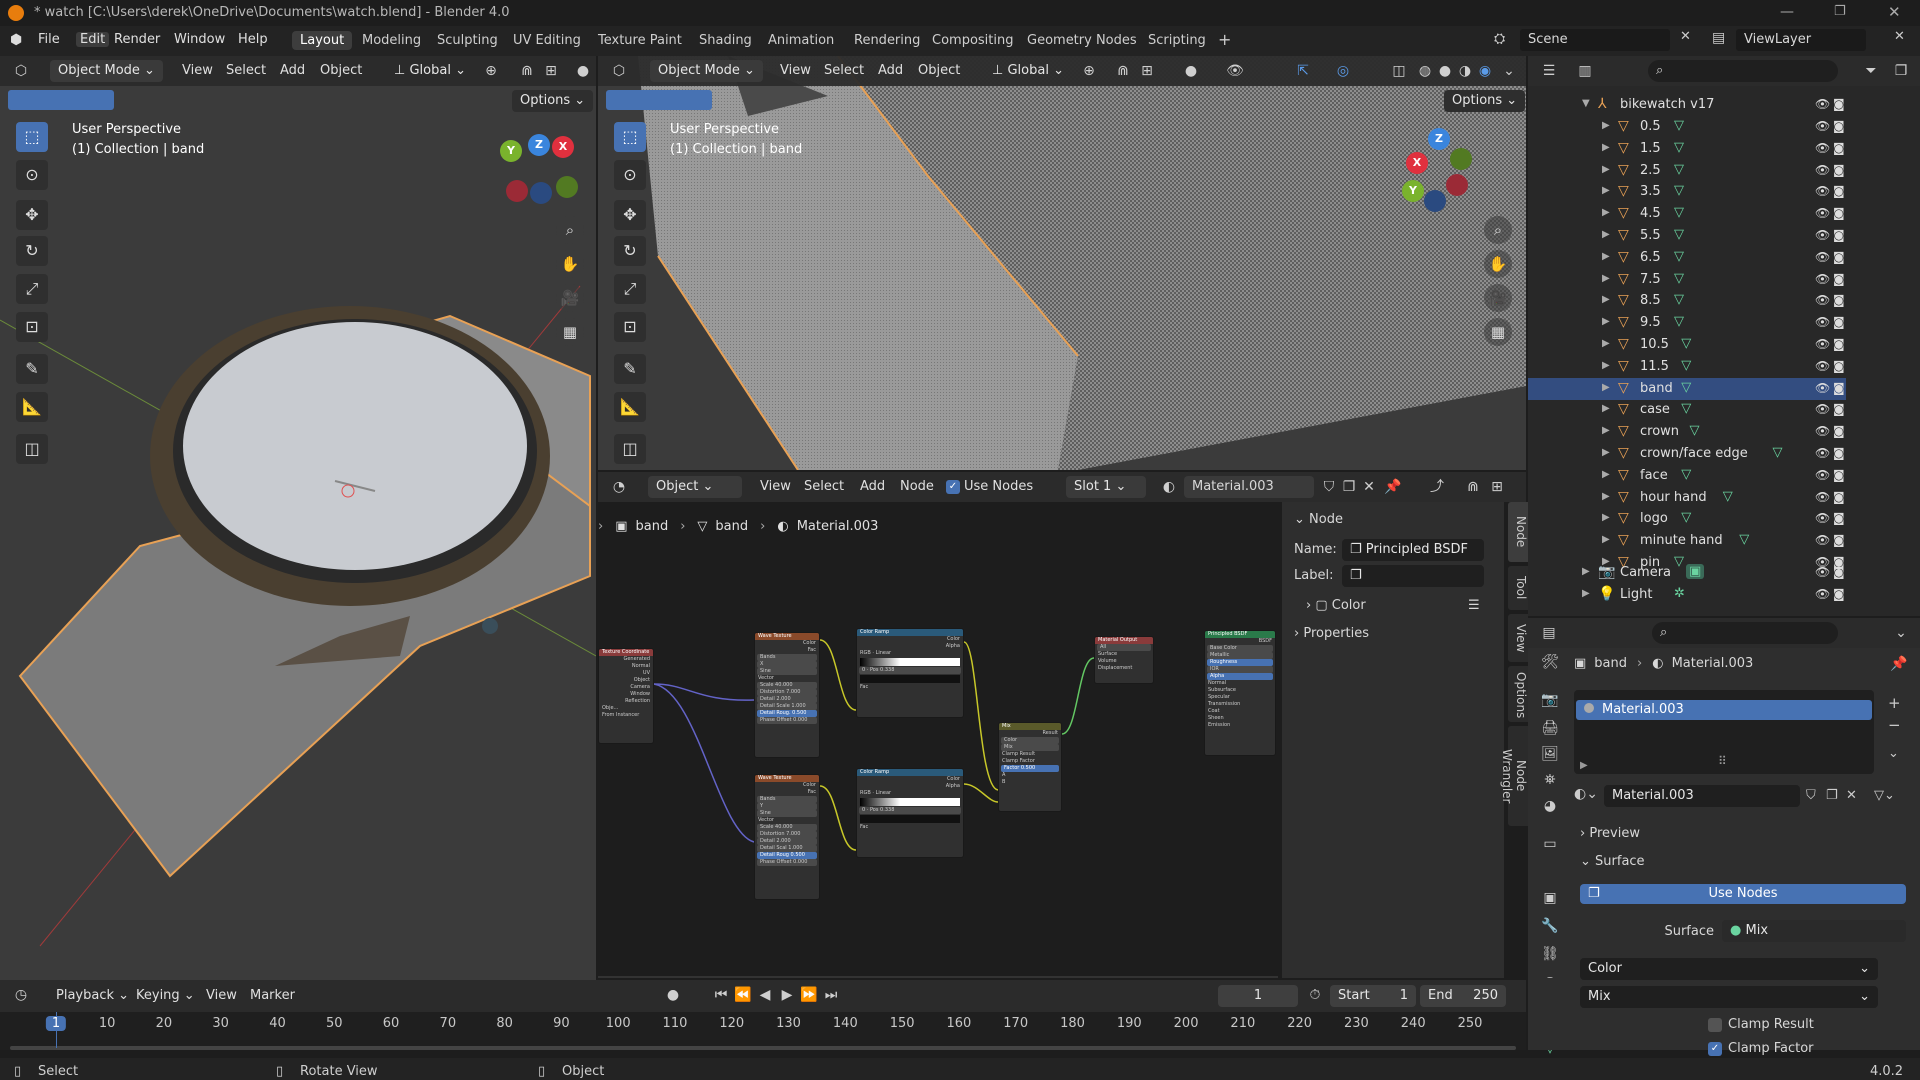 The image size is (1920, 1080). I want to click on tool-props-icon: 🛠, so click(1550, 662).